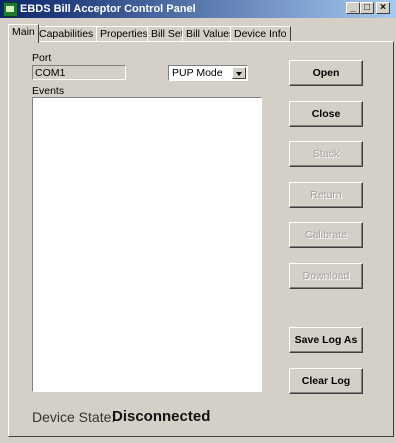  What do you see at coordinates (161, 416) in the screenshot?
I see `device-state-value: Disconnected` at bounding box center [161, 416].